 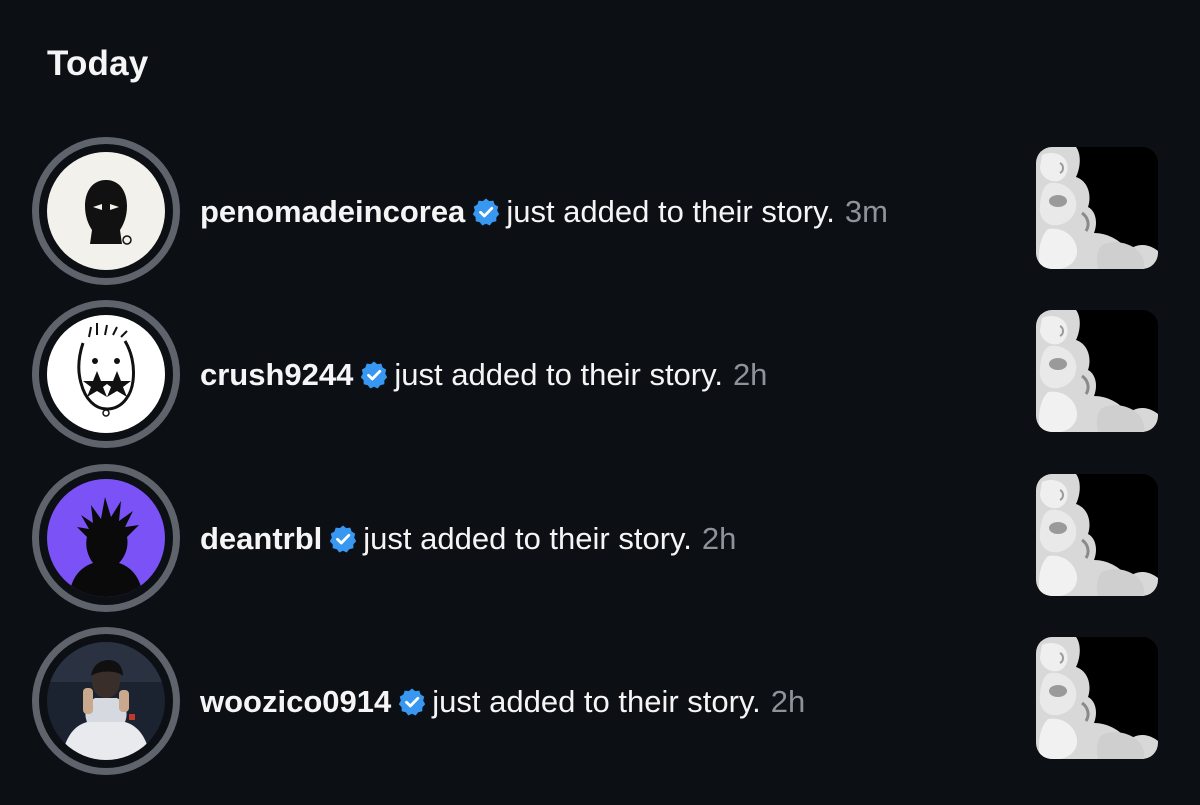 I want to click on spiky-silhouette-icon, so click(x=106, y=538).